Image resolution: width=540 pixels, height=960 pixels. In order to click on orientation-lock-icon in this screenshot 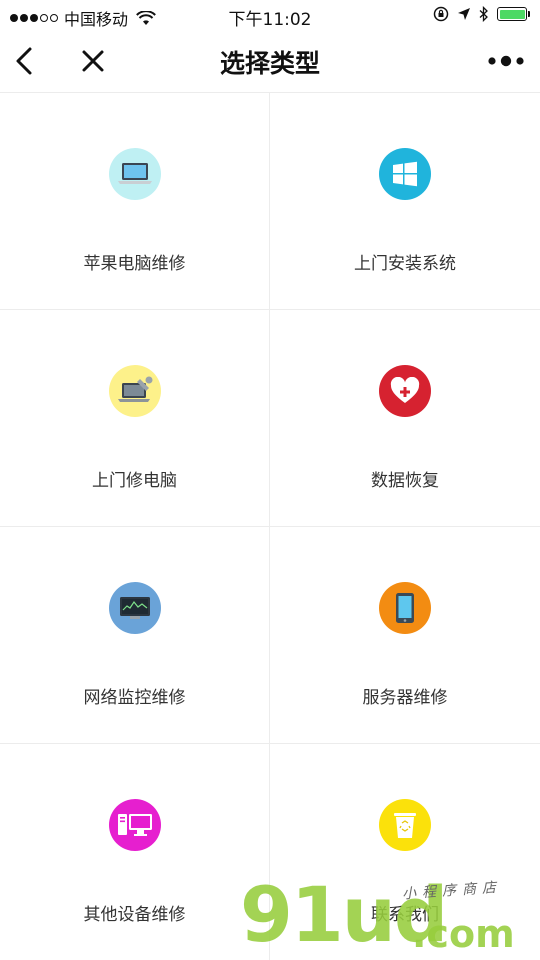, I will do `click(441, 14)`.